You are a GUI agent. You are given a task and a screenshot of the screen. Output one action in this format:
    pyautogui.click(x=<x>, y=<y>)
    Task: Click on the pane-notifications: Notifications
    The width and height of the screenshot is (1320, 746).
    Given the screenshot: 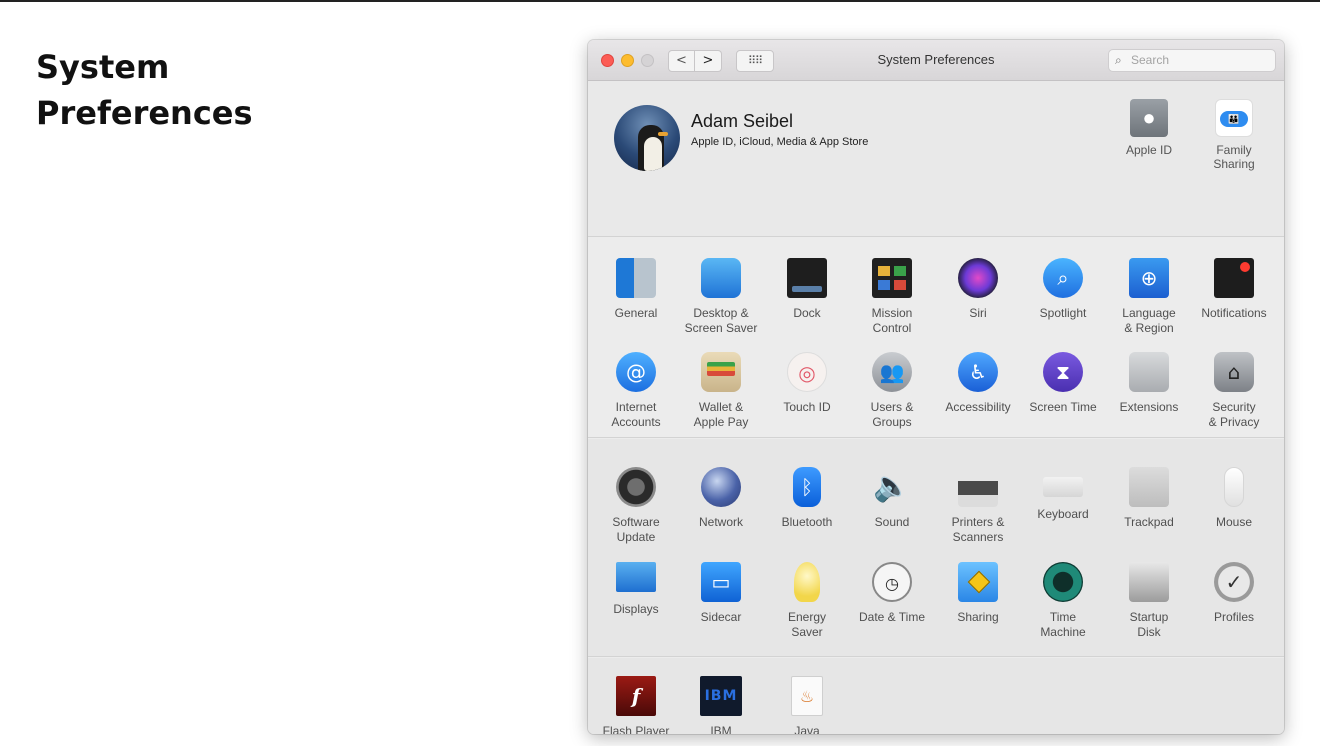 What is the action you would take?
    pyautogui.click(x=1234, y=289)
    